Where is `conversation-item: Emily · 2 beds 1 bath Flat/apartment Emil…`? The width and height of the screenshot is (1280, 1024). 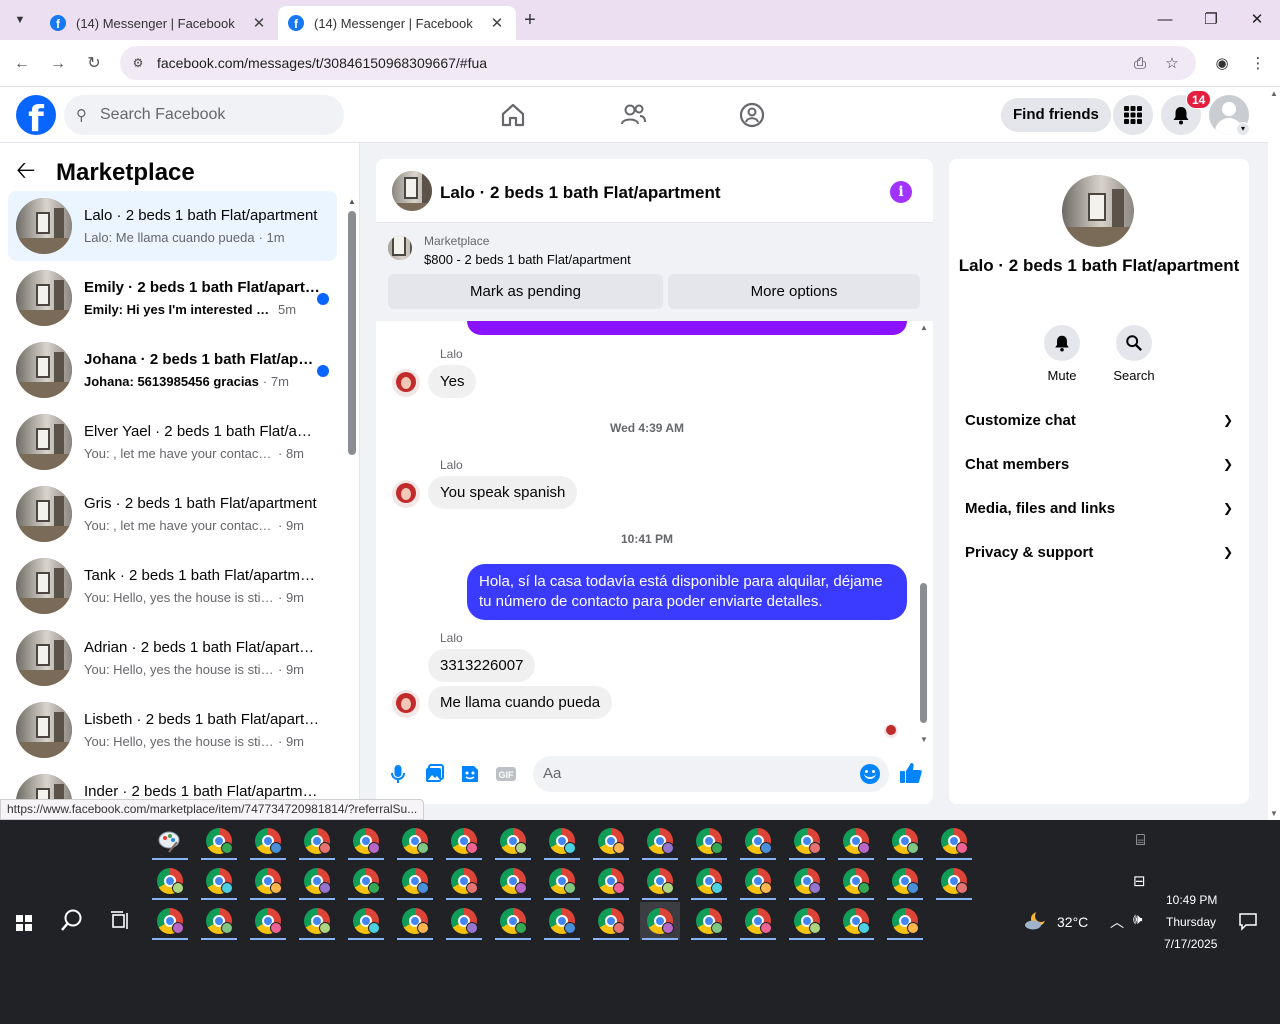
conversation-item: Emily · 2 beds 1 bath Flat/apartment Emil… is located at coordinates (172, 298).